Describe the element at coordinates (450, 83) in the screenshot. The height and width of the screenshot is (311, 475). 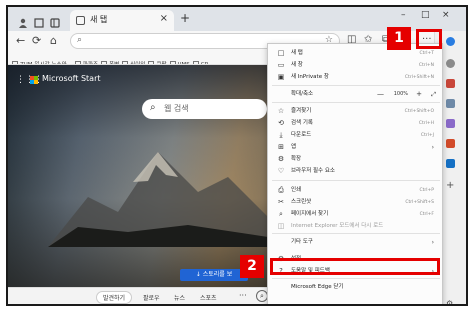
I see `shopping-icon` at that location.